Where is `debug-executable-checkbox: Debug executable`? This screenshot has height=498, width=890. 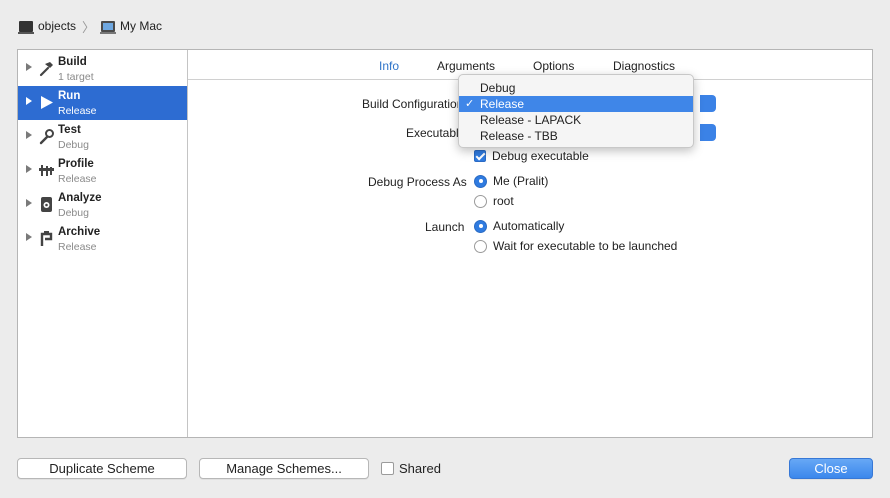 debug-executable-checkbox: Debug executable is located at coordinates (531, 156).